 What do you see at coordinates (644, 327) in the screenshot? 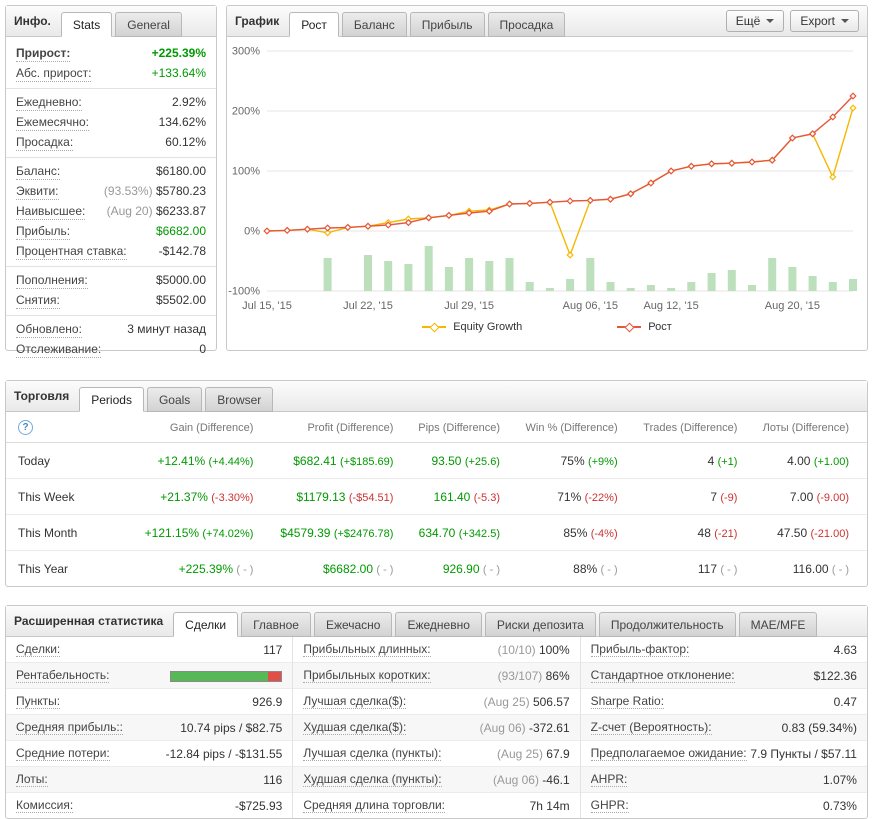
I see `legend-item-рост: Рост` at bounding box center [644, 327].